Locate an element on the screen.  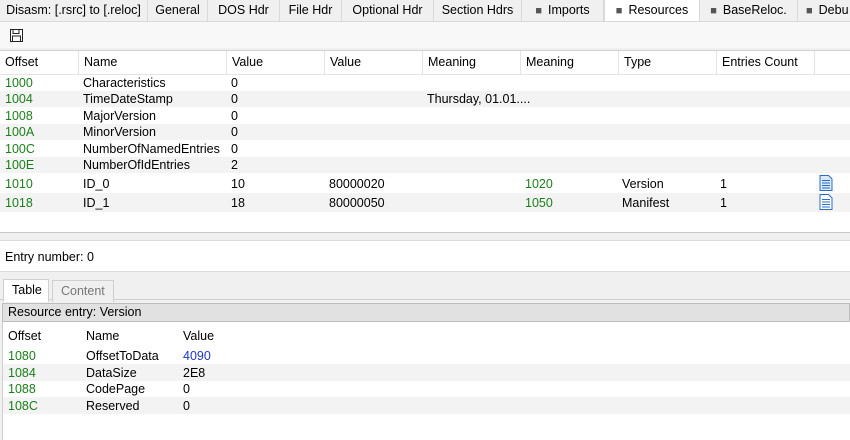
col-blank is located at coordinates (832, 63).